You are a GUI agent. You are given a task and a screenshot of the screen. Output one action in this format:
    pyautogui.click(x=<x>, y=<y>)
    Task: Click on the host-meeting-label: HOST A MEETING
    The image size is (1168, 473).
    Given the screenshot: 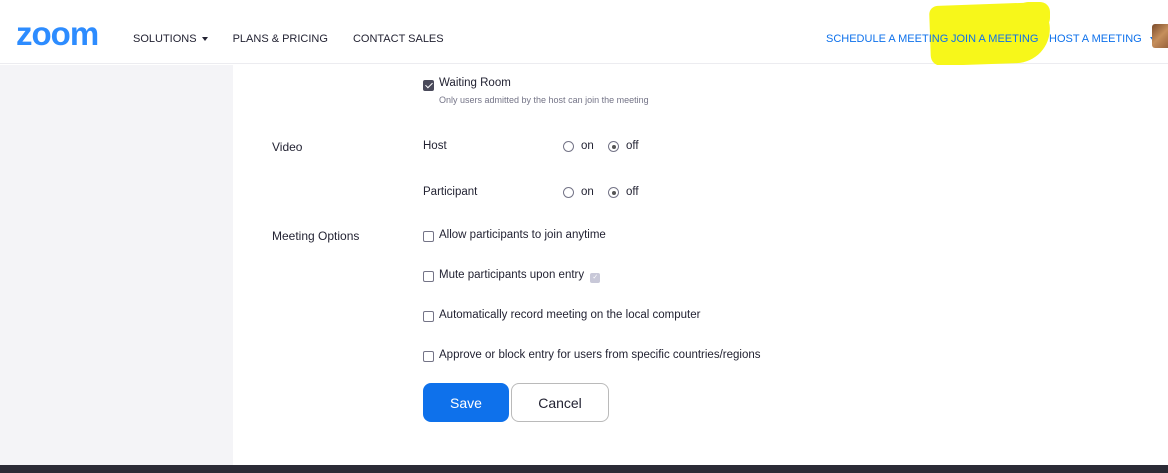 What is the action you would take?
    pyautogui.click(x=1095, y=39)
    